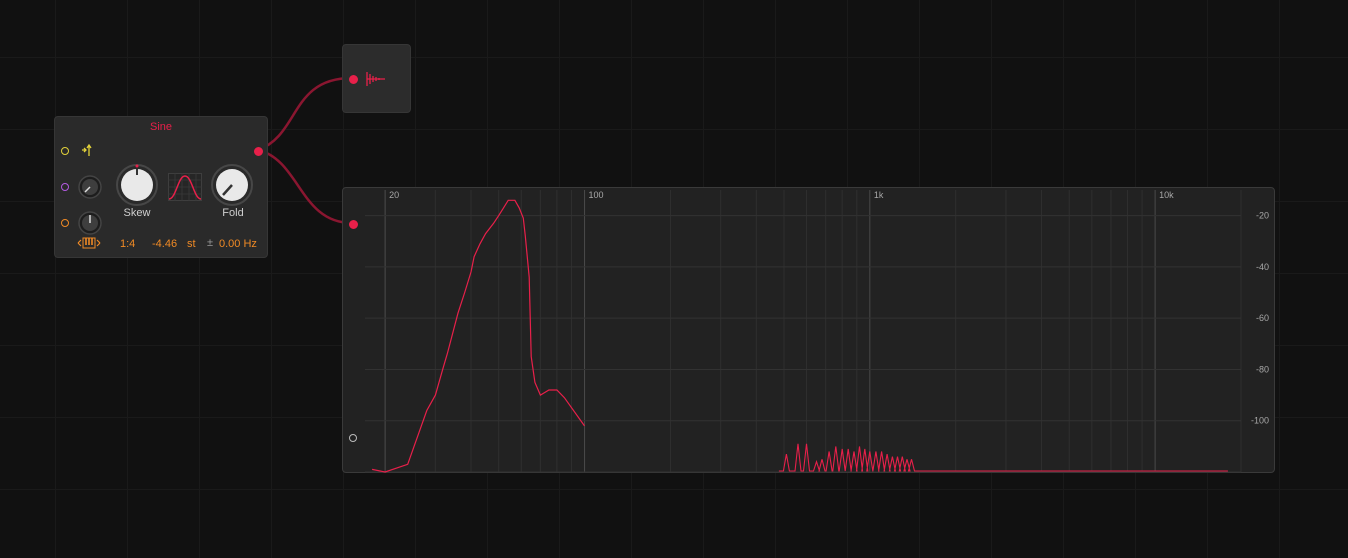  Describe the element at coordinates (90, 223) in the screenshot. I see `pitch-amount-knob` at that location.